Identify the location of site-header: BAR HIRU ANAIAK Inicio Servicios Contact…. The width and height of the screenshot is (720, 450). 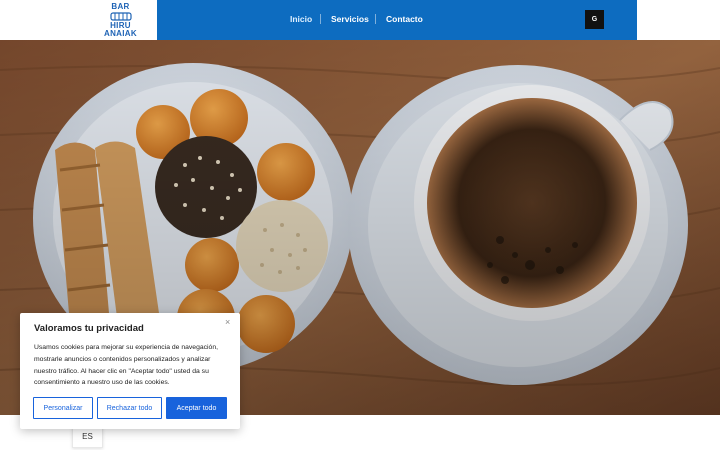
(360, 20).